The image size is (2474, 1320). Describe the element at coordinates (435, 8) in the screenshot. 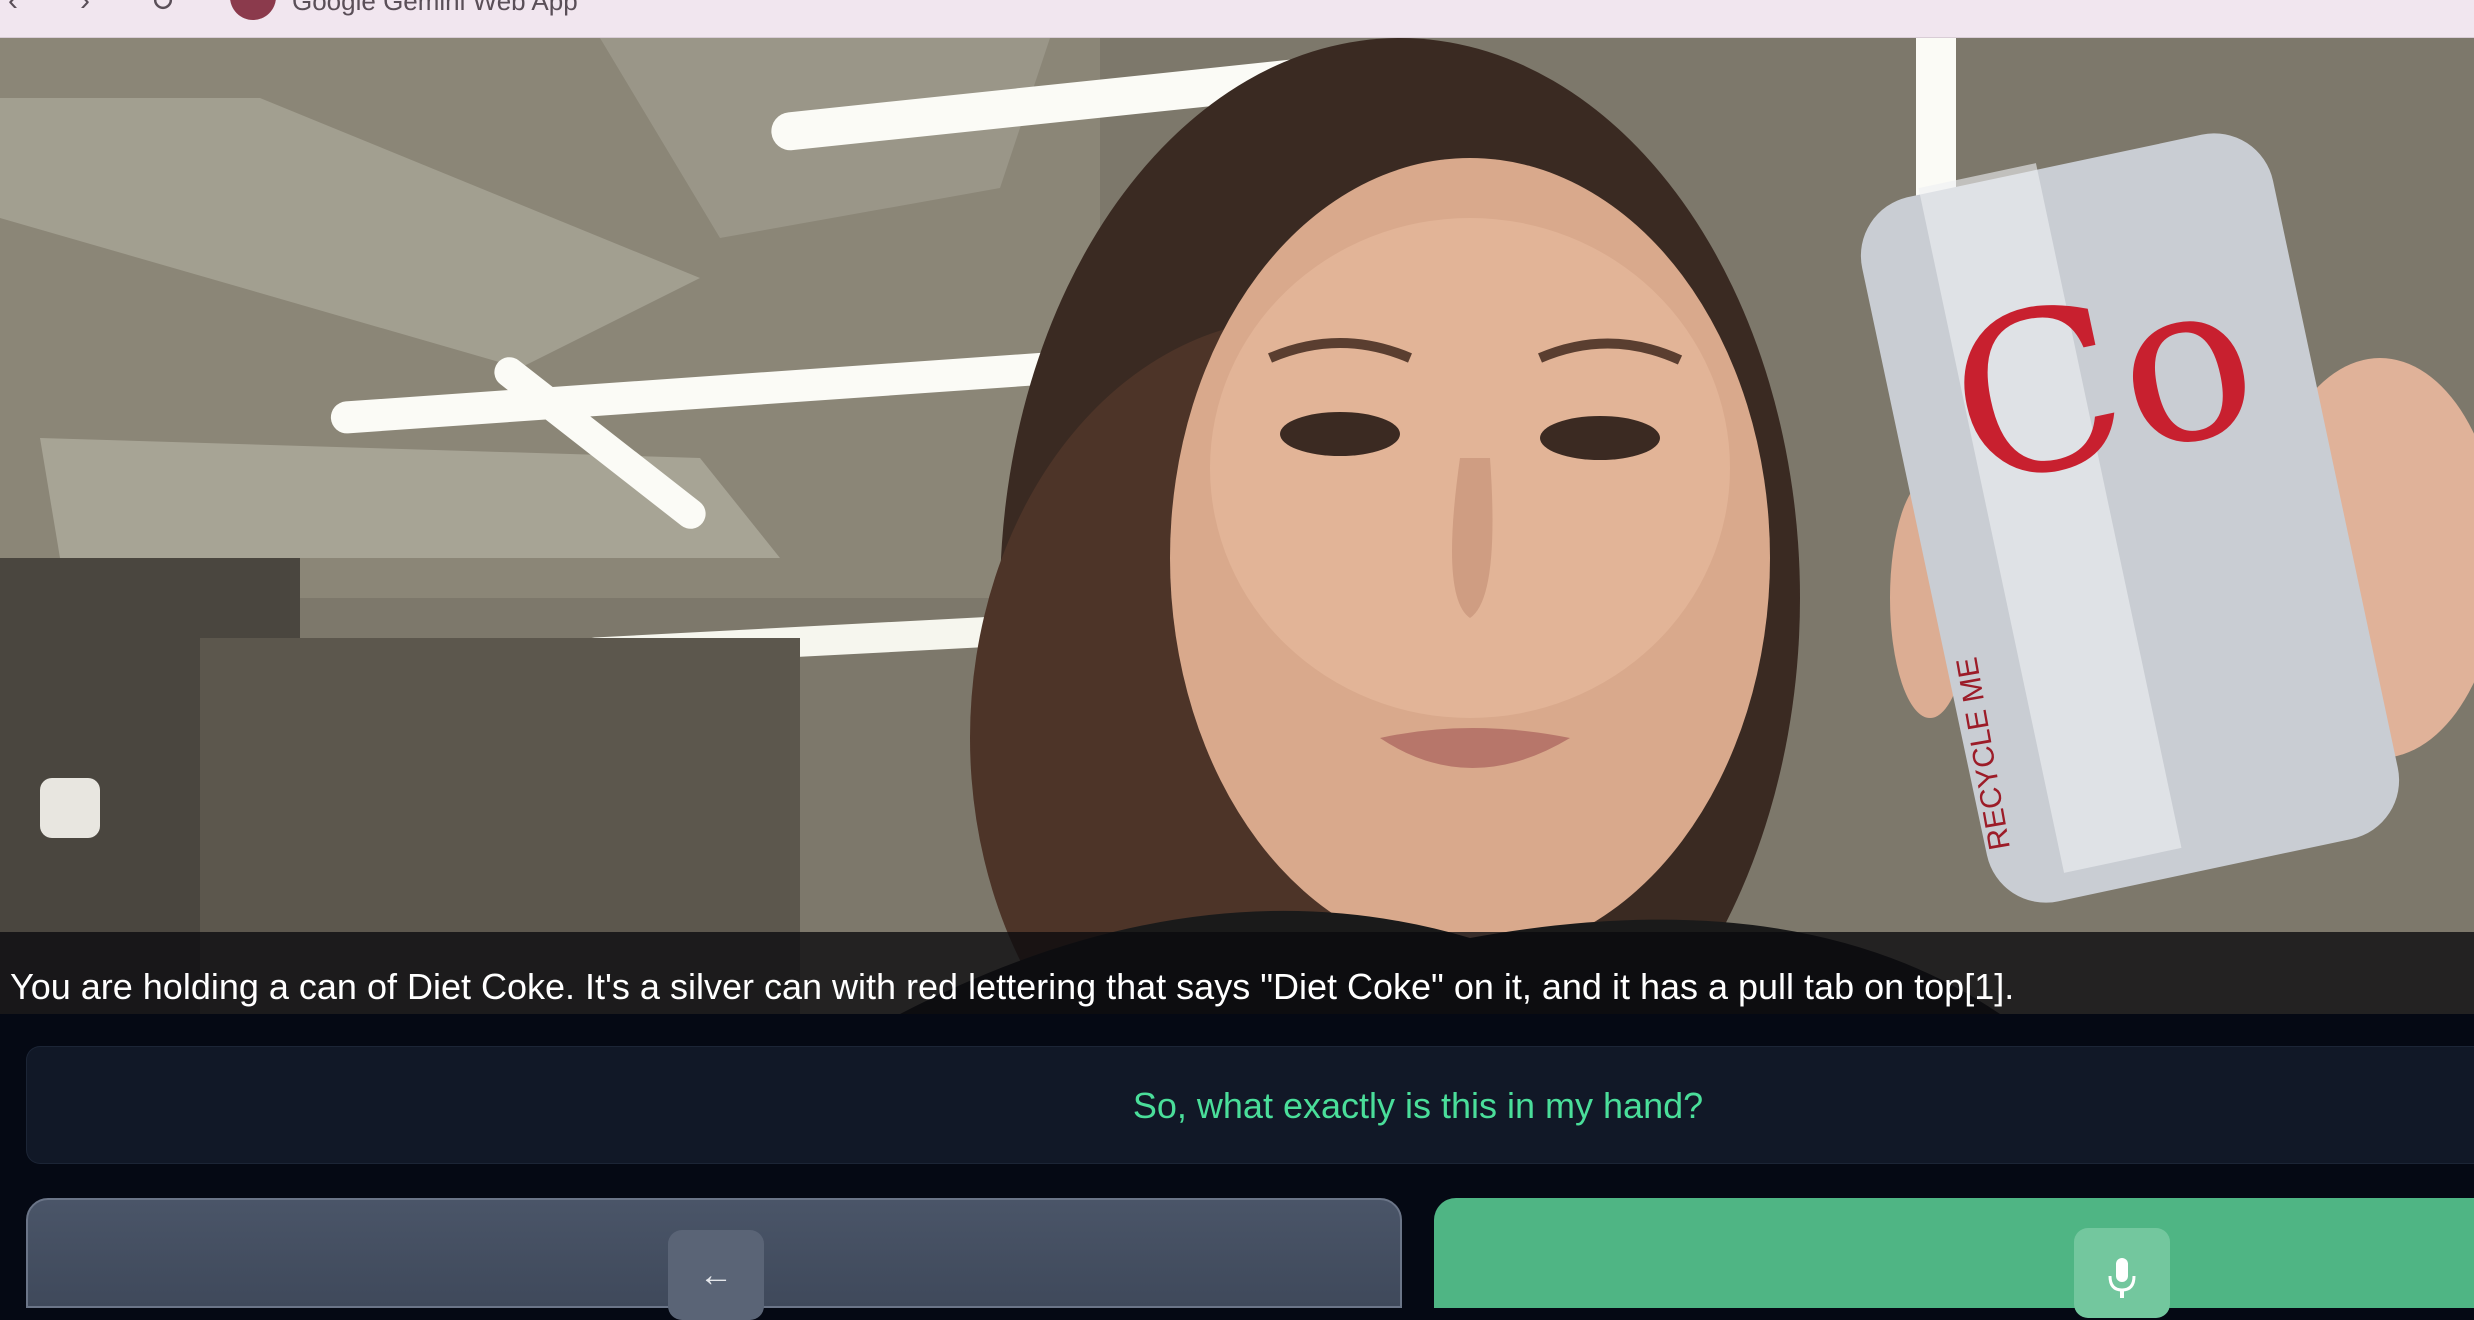

I see `tab-title: Google Gemini Web App` at that location.